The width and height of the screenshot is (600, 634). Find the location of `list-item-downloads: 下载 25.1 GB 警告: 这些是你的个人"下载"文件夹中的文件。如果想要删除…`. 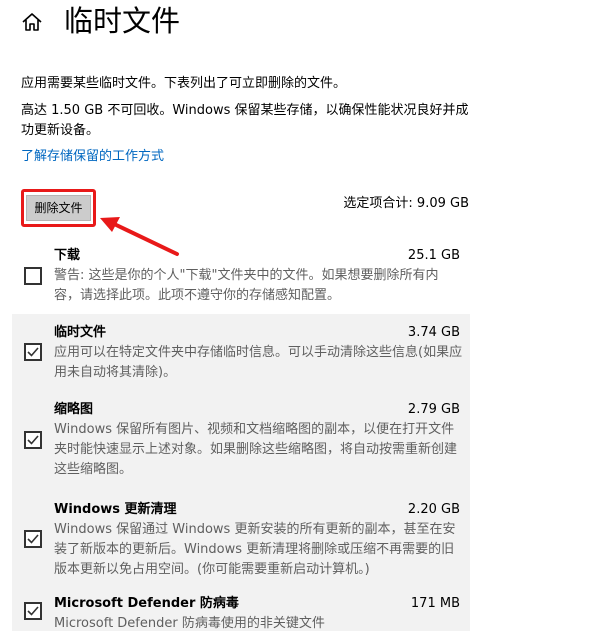

list-item-downloads: 下载 25.1 GB 警告: 这些是你的个人"下载"文件夹中的文件。如果想要删除… is located at coordinates (241, 276).